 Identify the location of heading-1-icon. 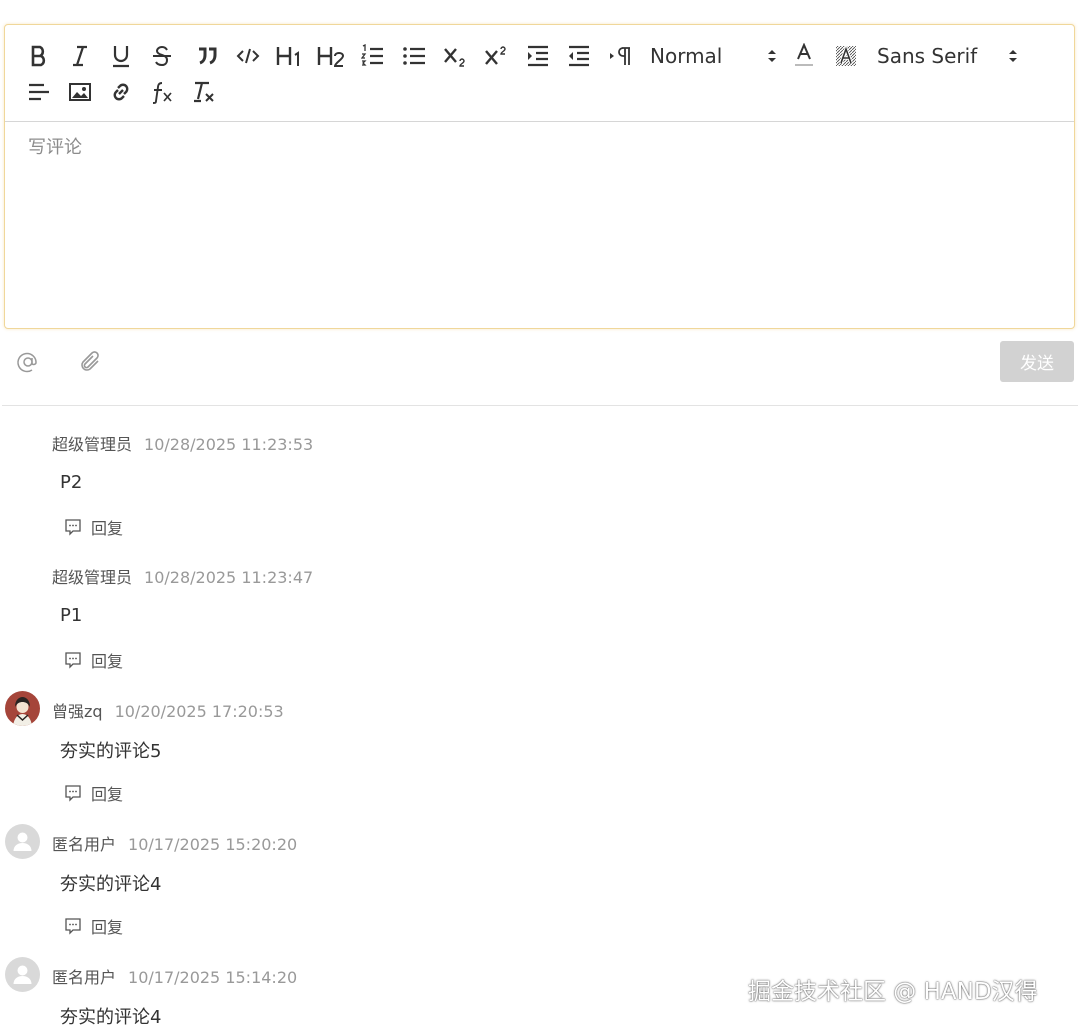
(287, 56).